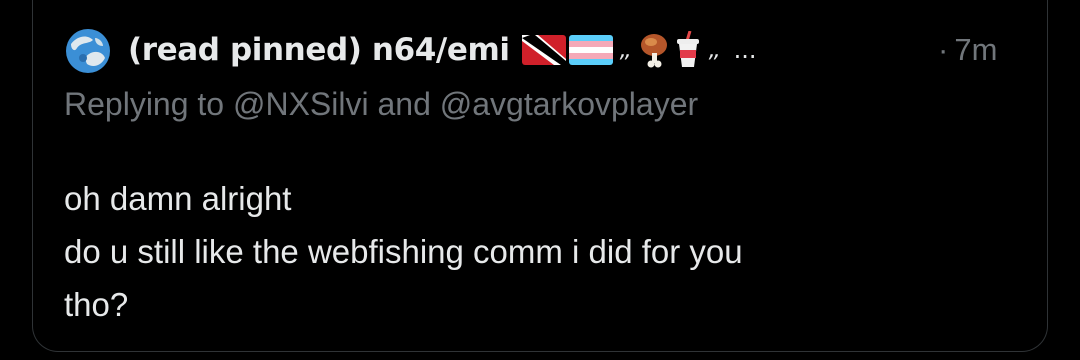 The width and height of the screenshot is (1080, 360). I want to click on trans-flag-icon, so click(590, 50).